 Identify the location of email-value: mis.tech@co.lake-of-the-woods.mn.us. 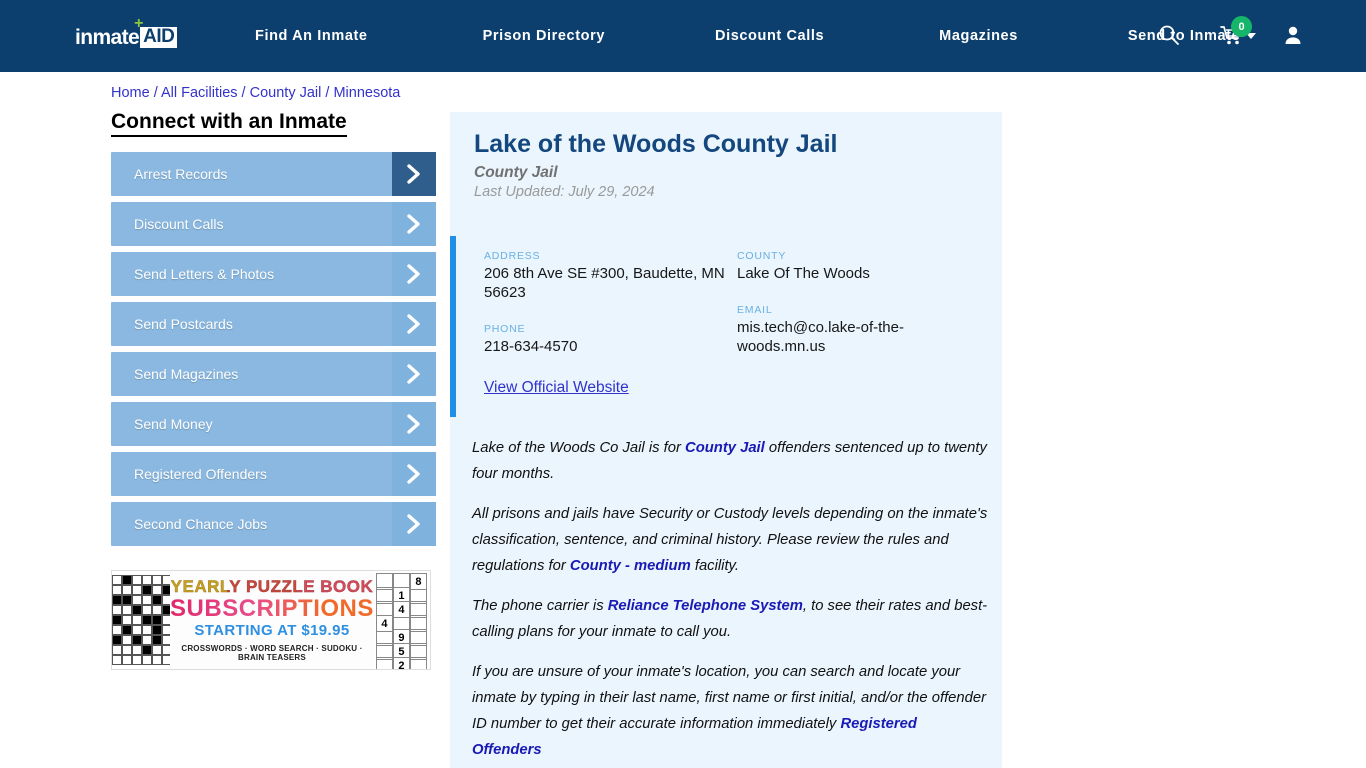
(820, 337).